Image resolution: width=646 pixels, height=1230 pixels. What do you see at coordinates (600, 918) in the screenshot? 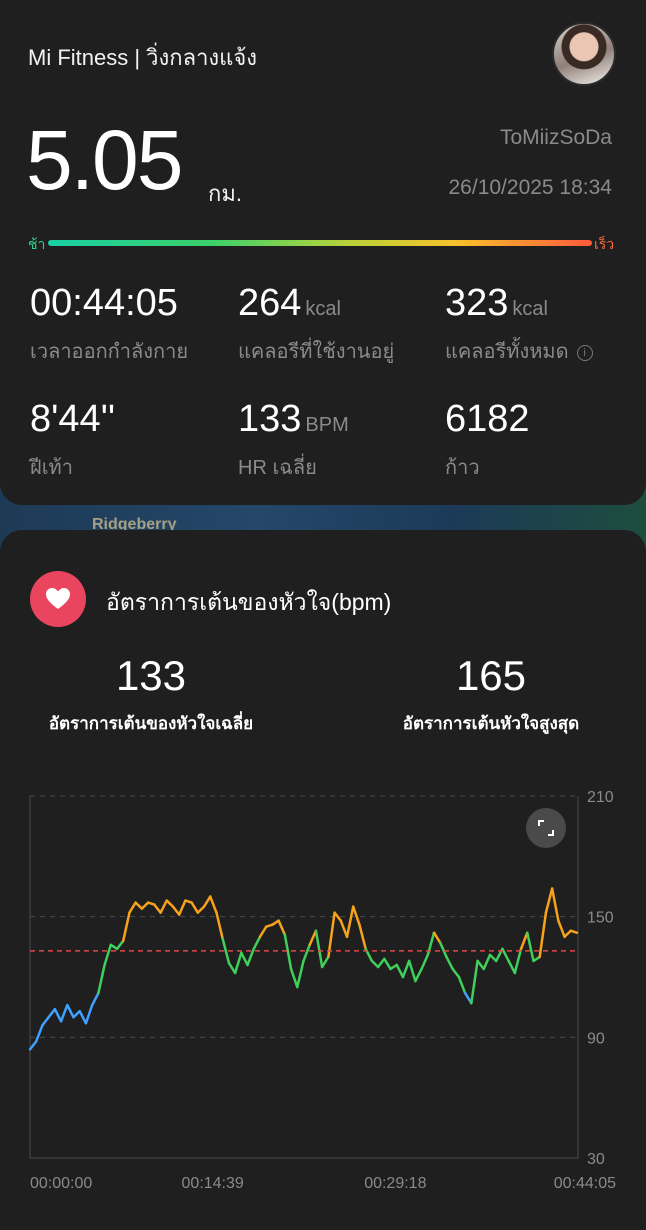
I see `y-tick-label: 150` at bounding box center [600, 918].